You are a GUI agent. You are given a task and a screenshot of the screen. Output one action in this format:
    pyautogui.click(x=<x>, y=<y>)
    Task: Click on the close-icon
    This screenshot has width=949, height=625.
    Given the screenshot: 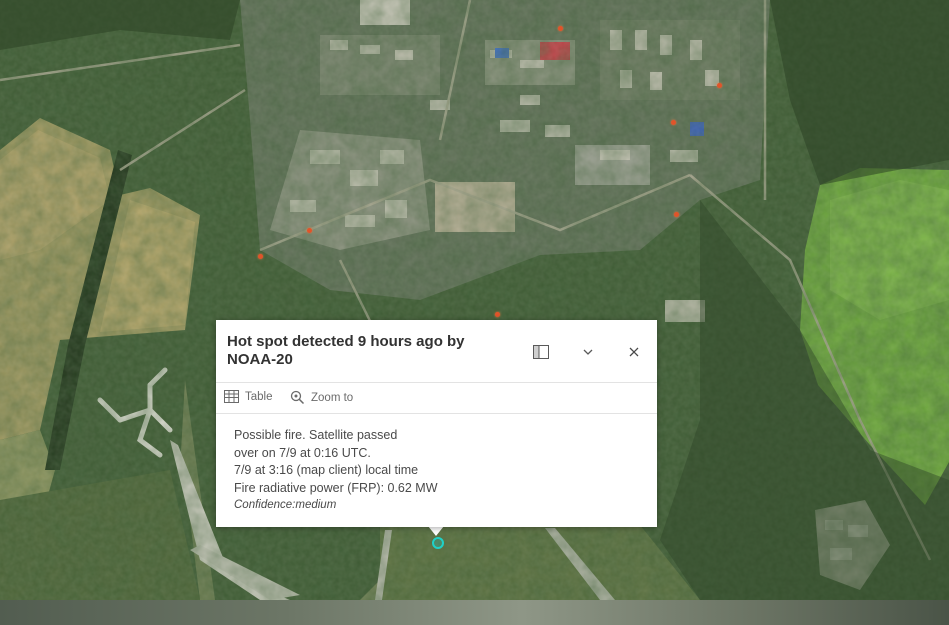 What is the action you would take?
    pyautogui.click(x=634, y=352)
    